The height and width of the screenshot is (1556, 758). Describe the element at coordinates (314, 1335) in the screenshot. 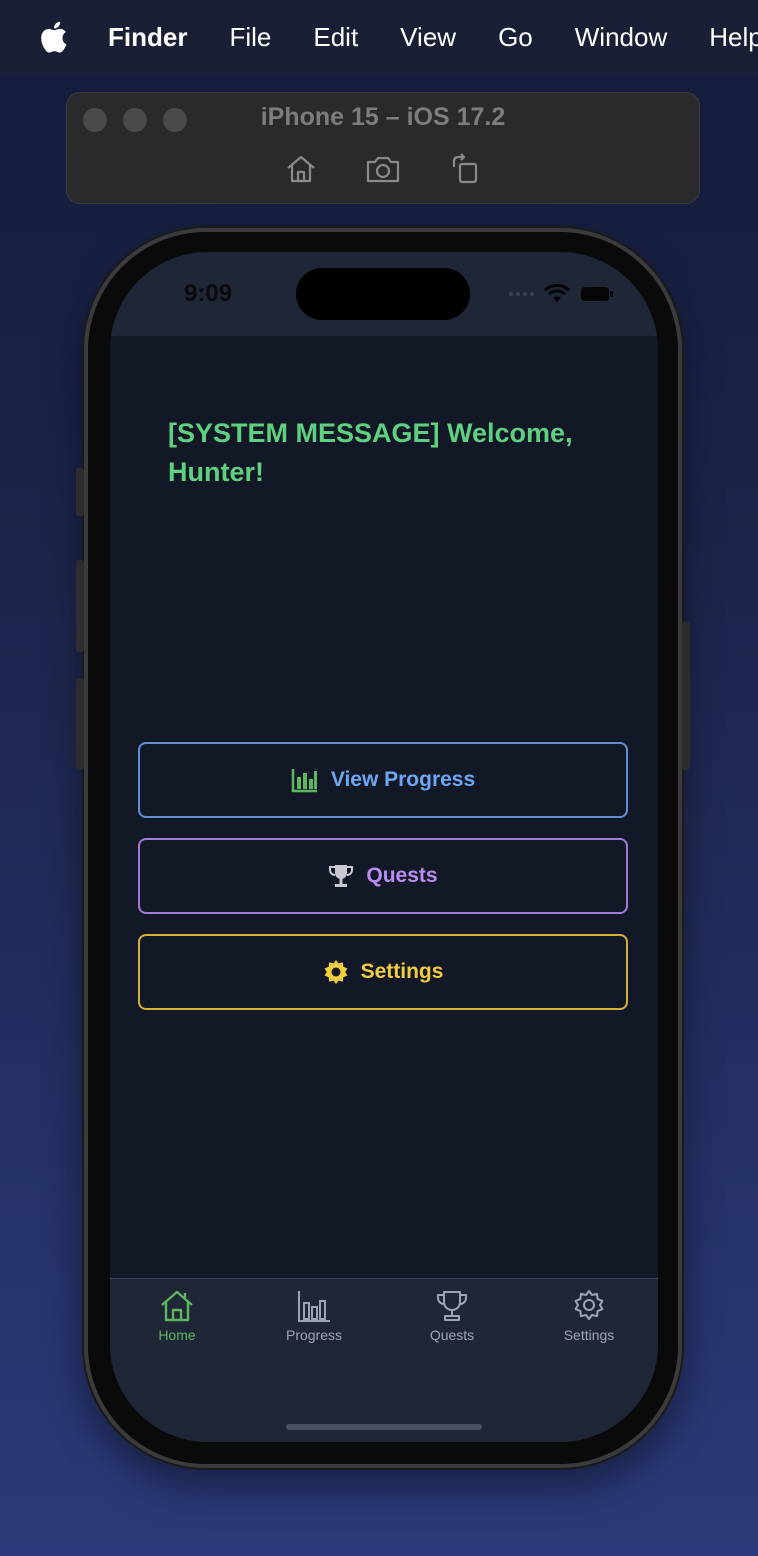

I see `tab-progress-label: Progress` at that location.